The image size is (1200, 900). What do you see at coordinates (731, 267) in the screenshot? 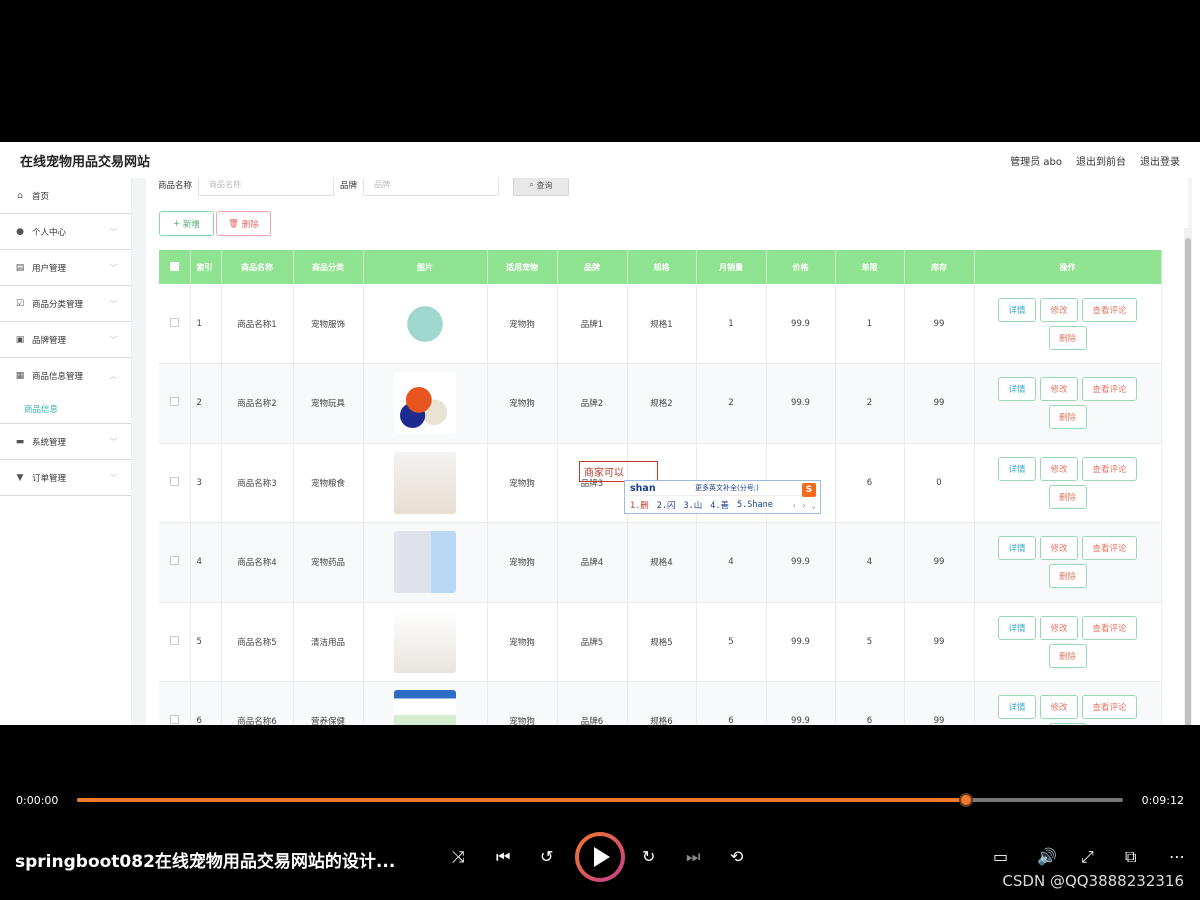
I see `col-sales: 月销量` at bounding box center [731, 267].